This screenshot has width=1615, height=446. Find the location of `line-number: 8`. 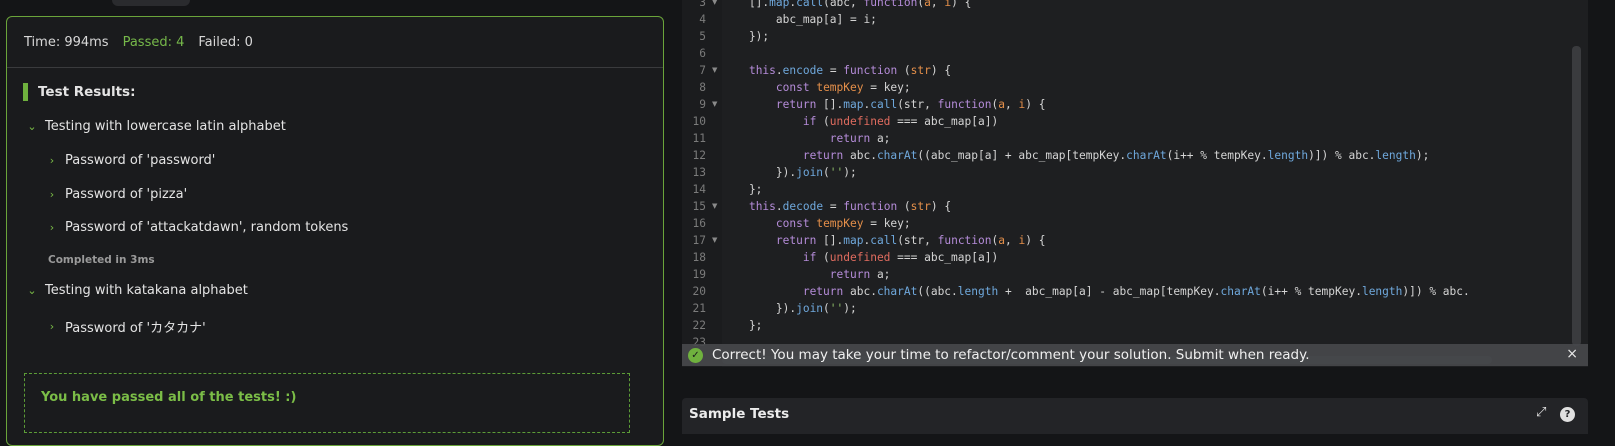

line-number: 8 is located at coordinates (702, 87).